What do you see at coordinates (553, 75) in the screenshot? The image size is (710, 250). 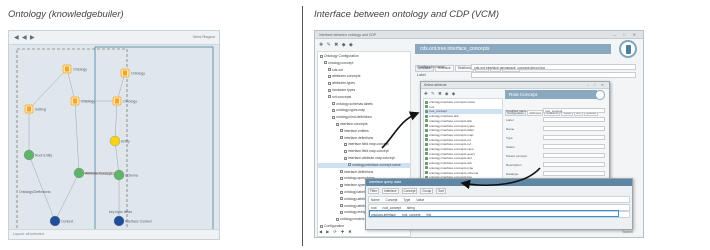 I see `form-field-input` at bounding box center [553, 75].